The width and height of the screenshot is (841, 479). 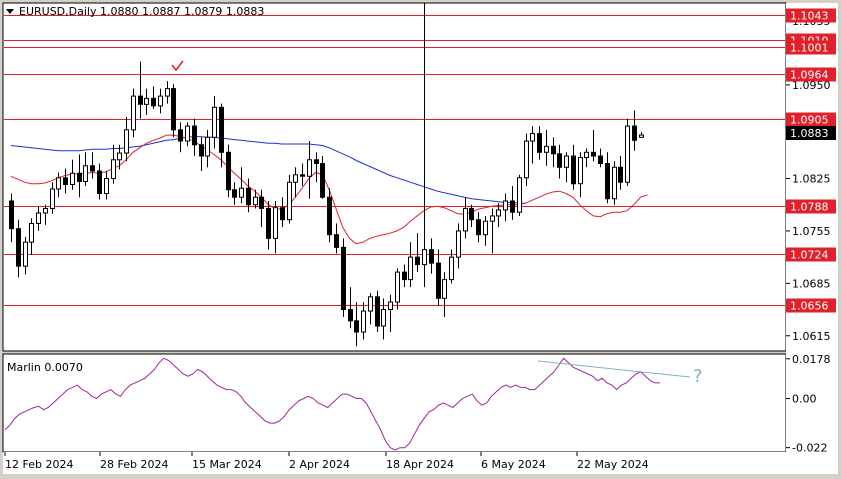 I want to click on time-tick-label: 2 Apr 2024, so click(x=319, y=464).